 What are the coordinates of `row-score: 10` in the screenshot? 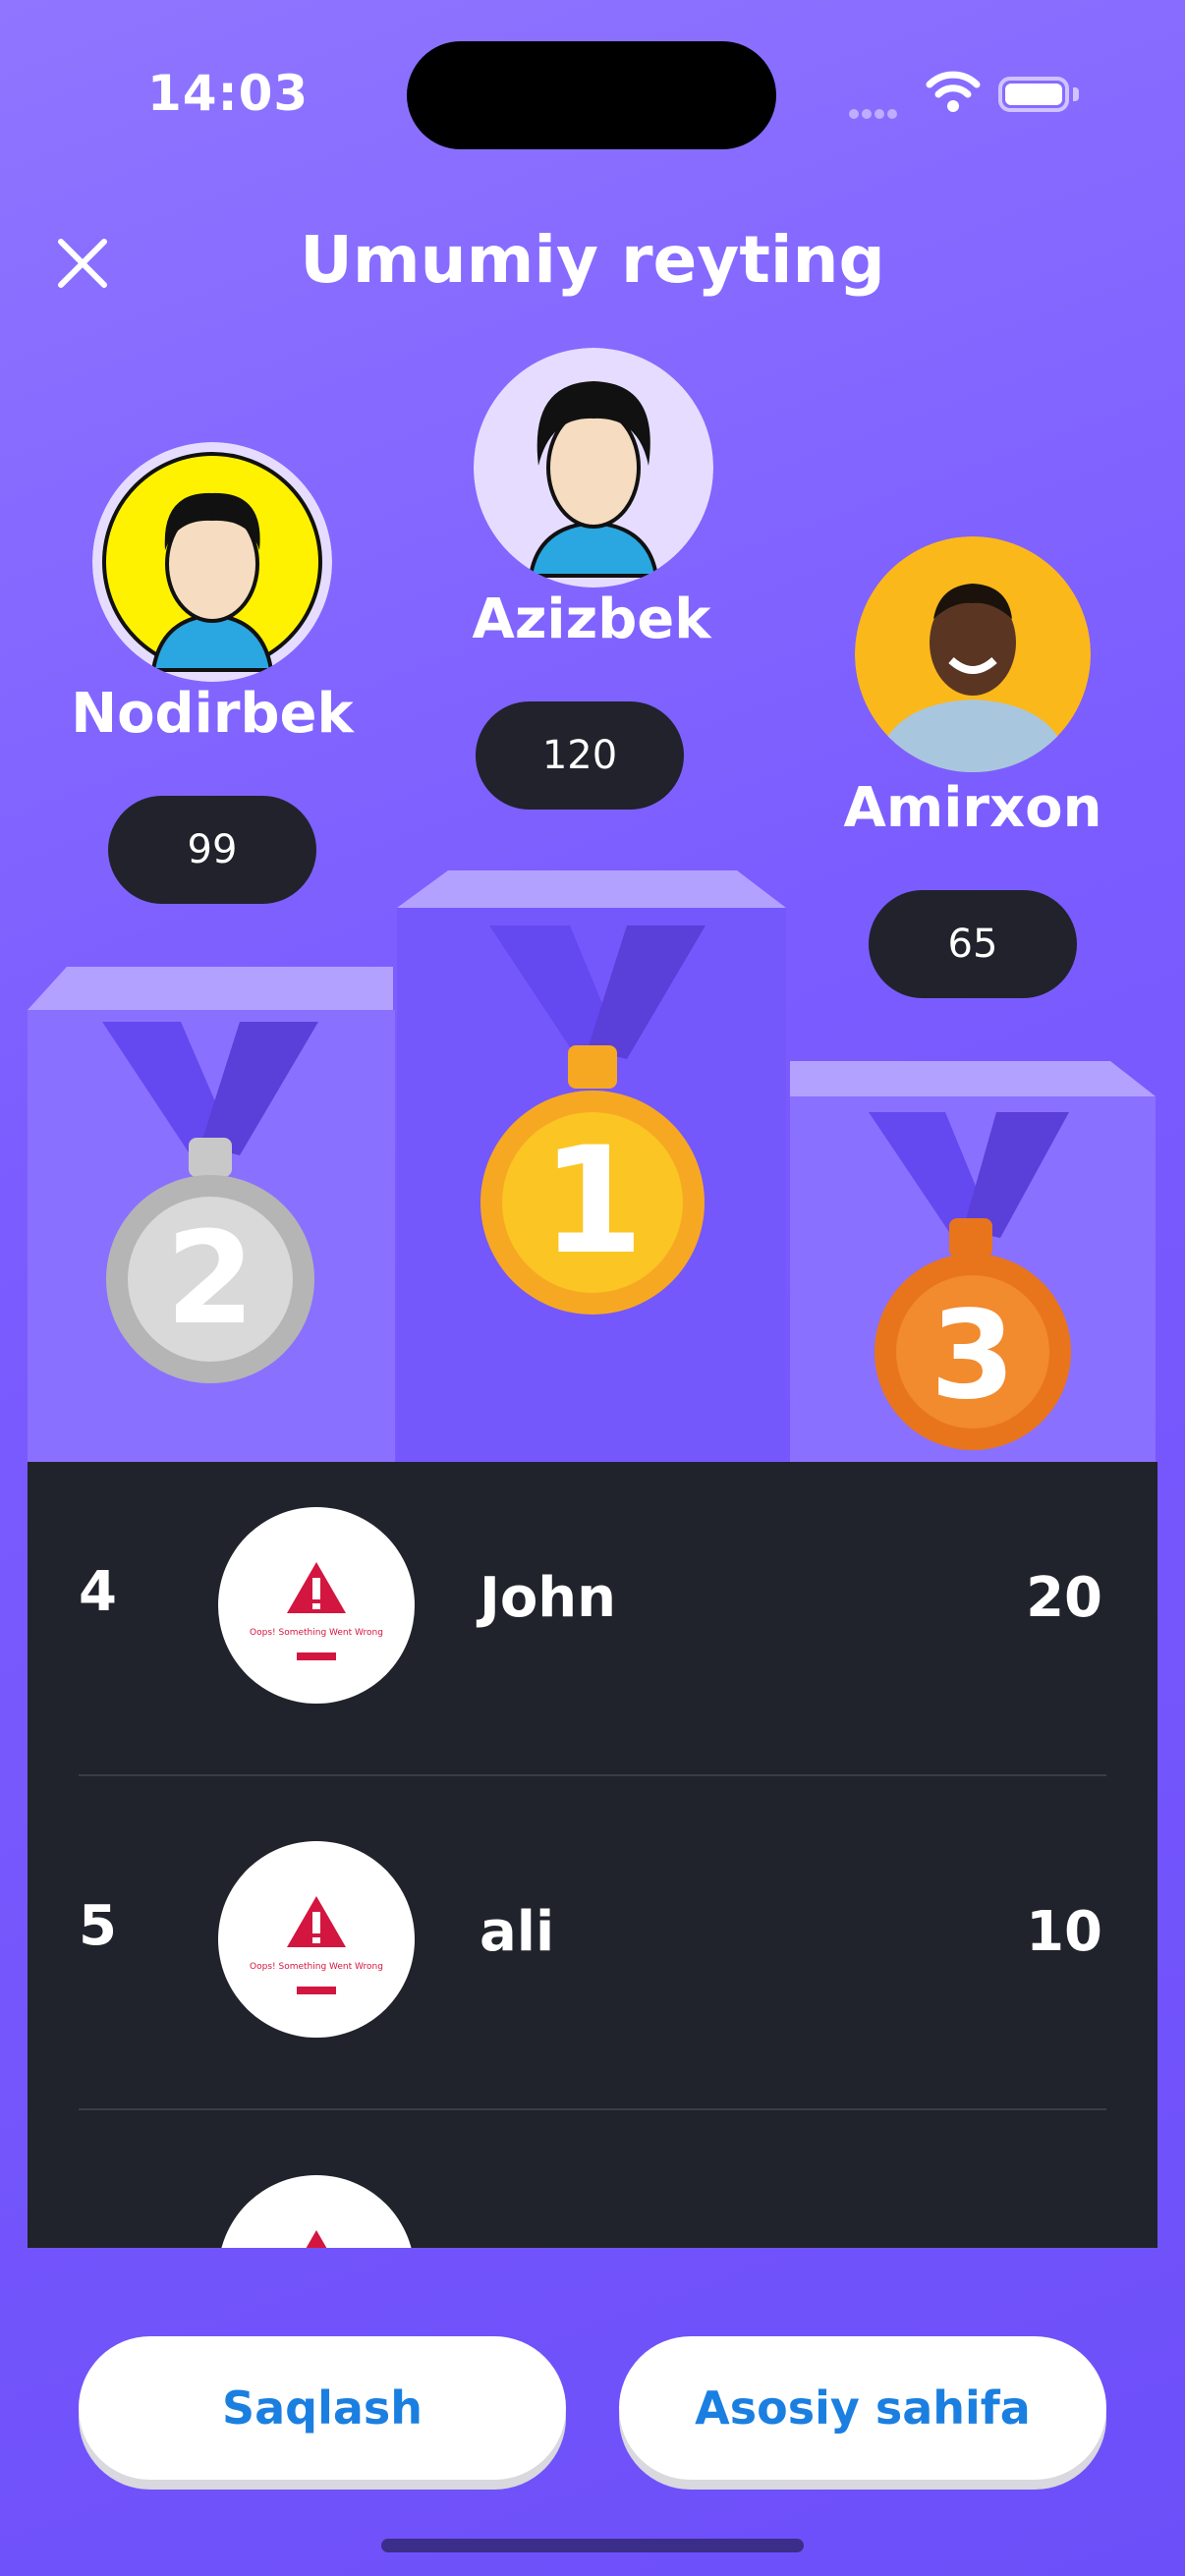 It's located at (1064, 1932).